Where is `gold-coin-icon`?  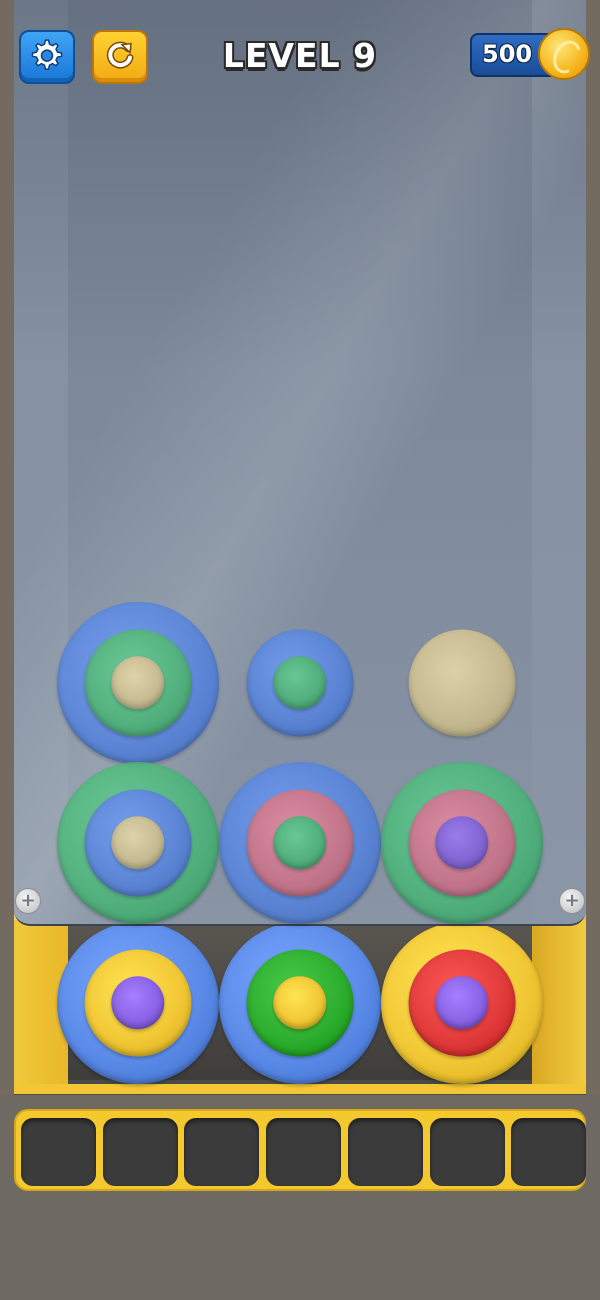
gold-coin-icon is located at coordinates (564, 54).